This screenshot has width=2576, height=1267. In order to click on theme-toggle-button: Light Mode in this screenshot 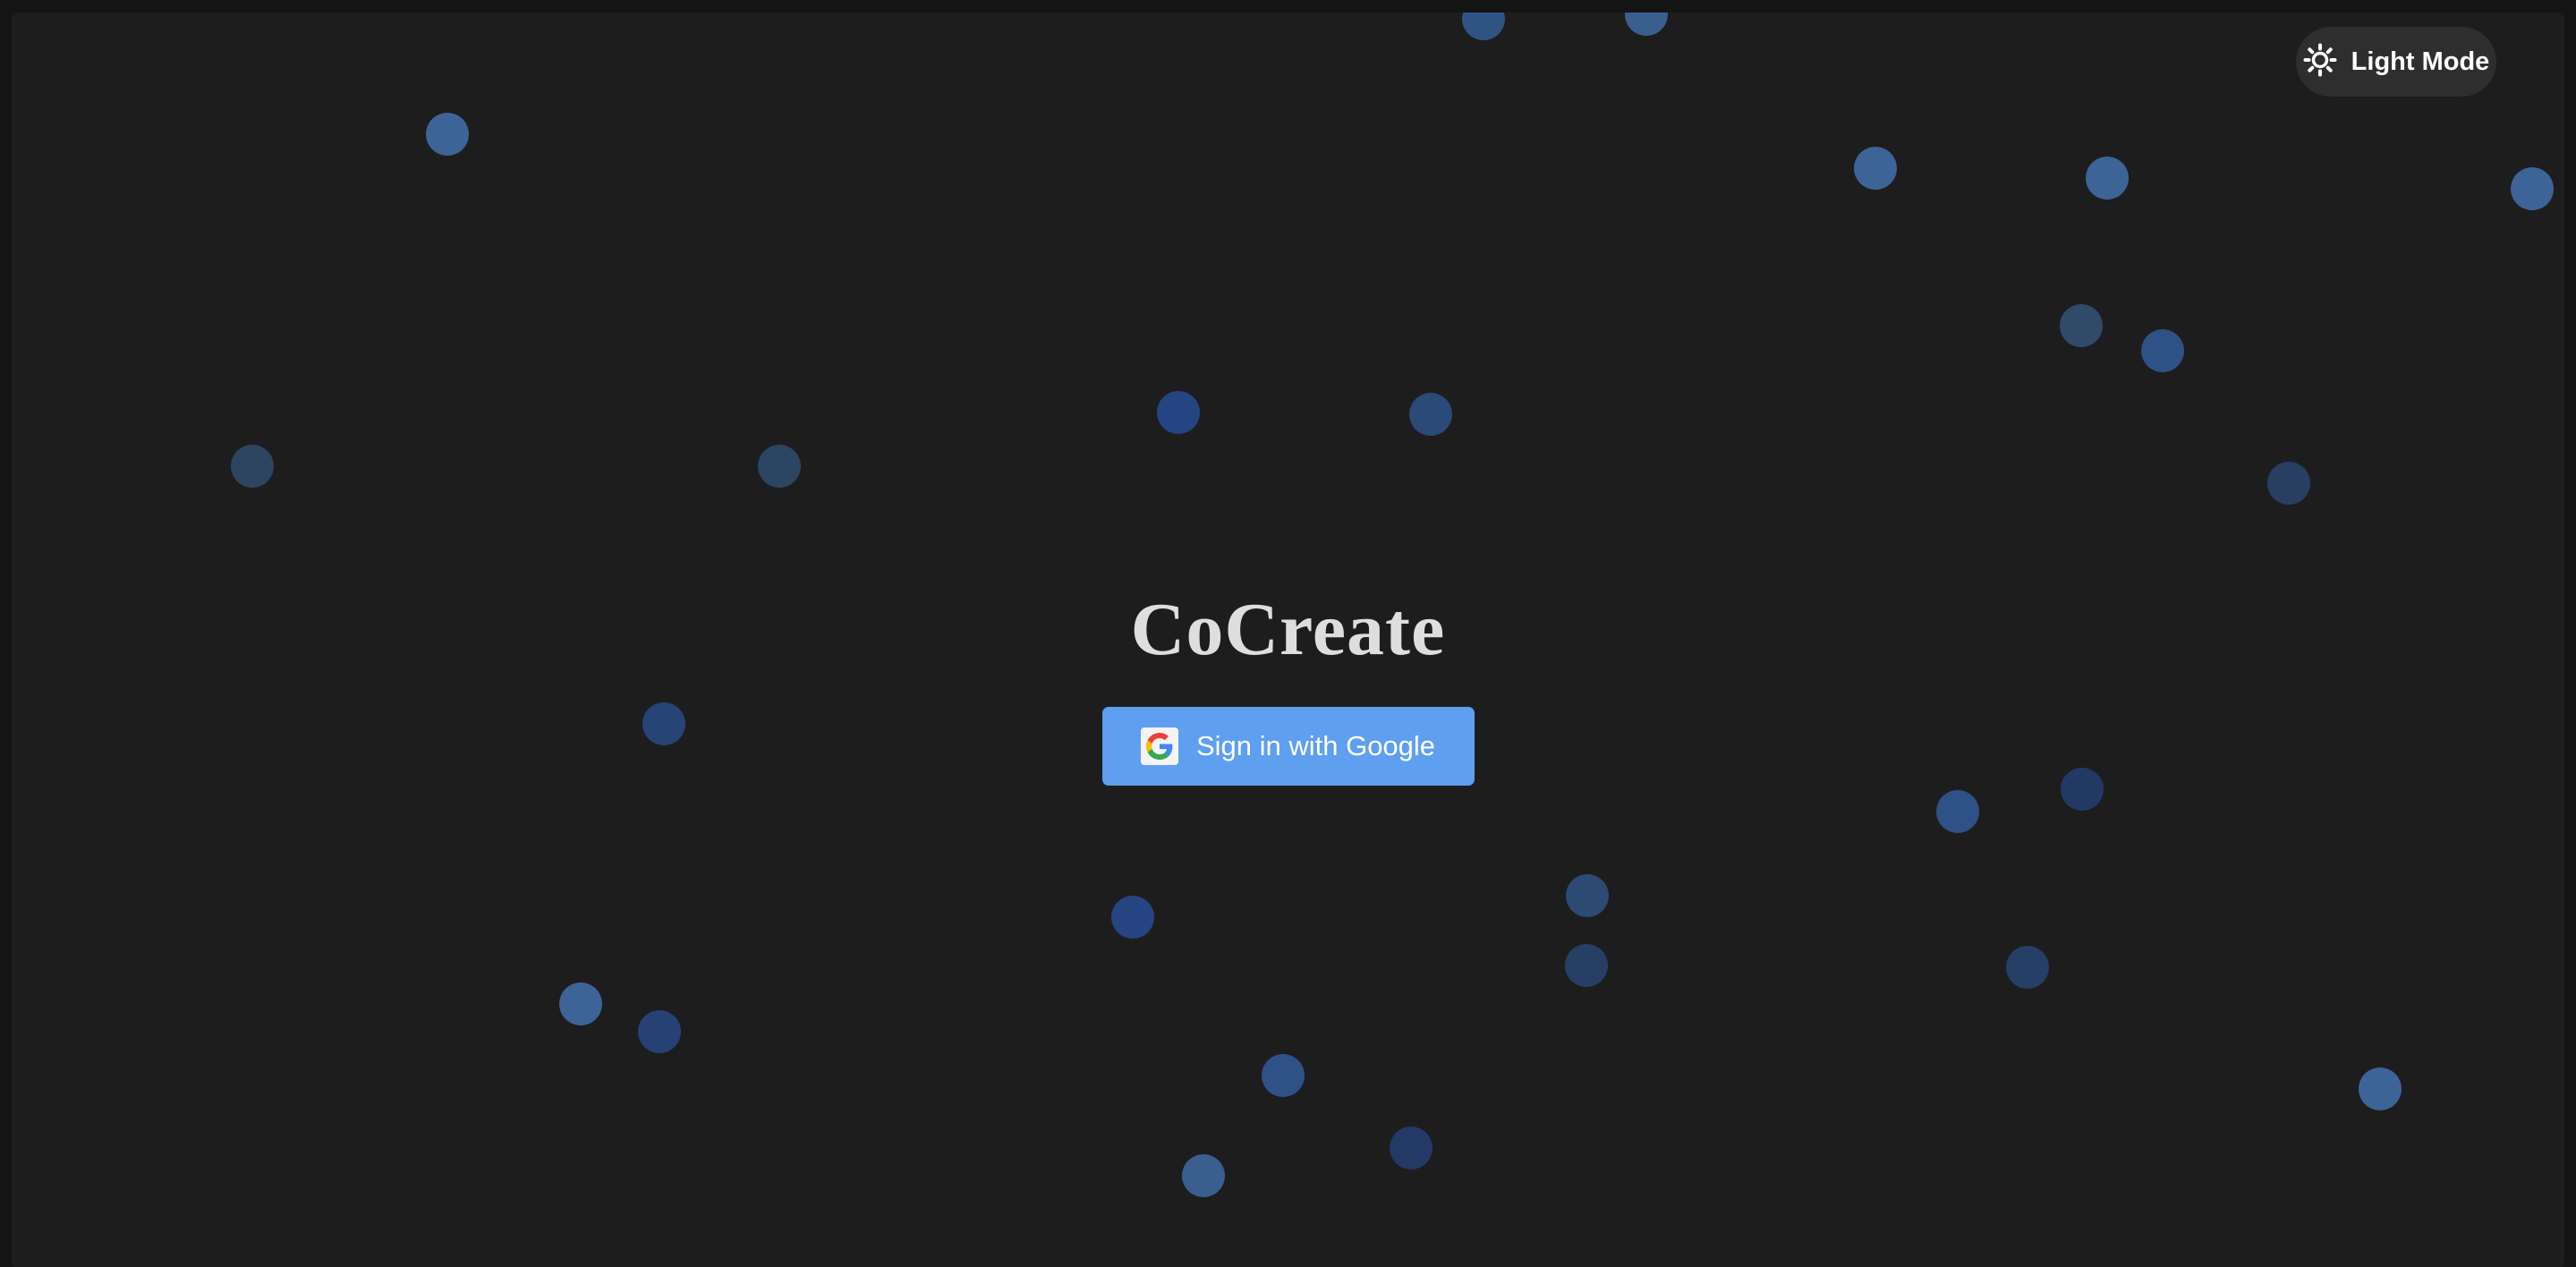, I will do `click(2396, 62)`.